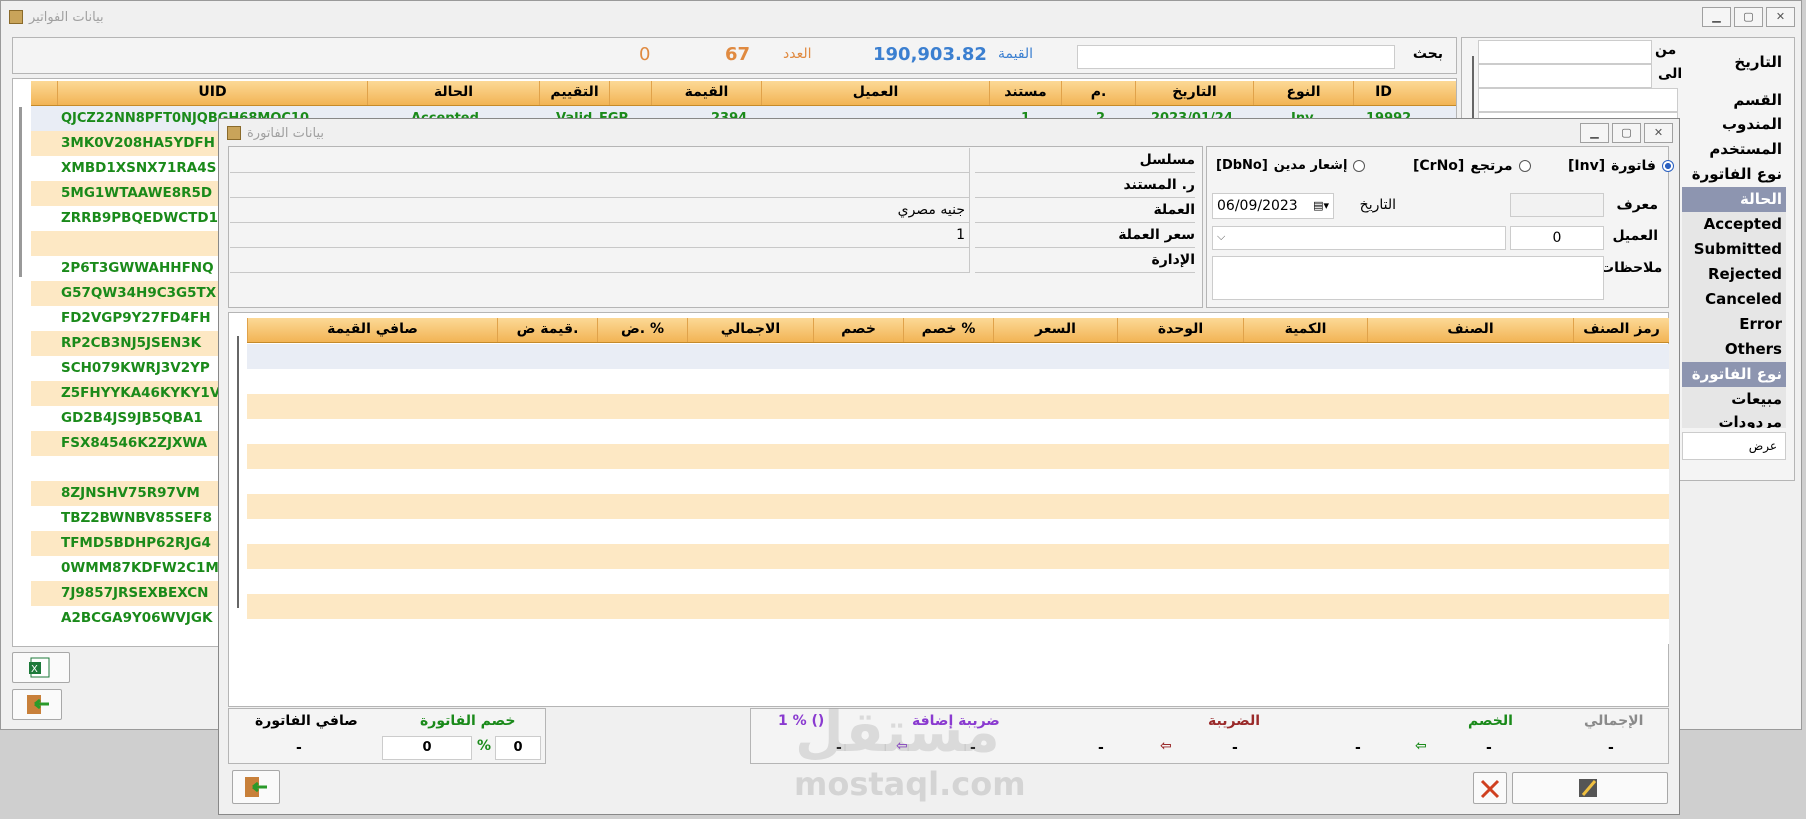 This screenshot has width=1806, height=819. I want to click on table-row: 2P6T3GWWAHHFNQ, so click(131, 268).